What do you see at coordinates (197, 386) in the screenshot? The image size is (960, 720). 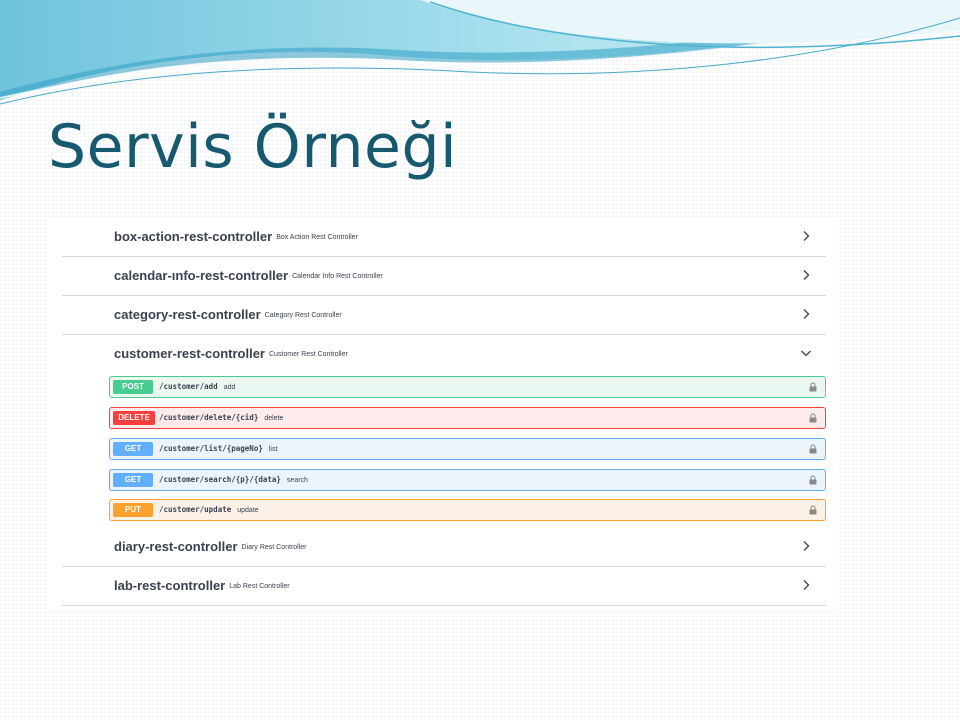 I see `endpoint-path: /customer/add add` at bounding box center [197, 386].